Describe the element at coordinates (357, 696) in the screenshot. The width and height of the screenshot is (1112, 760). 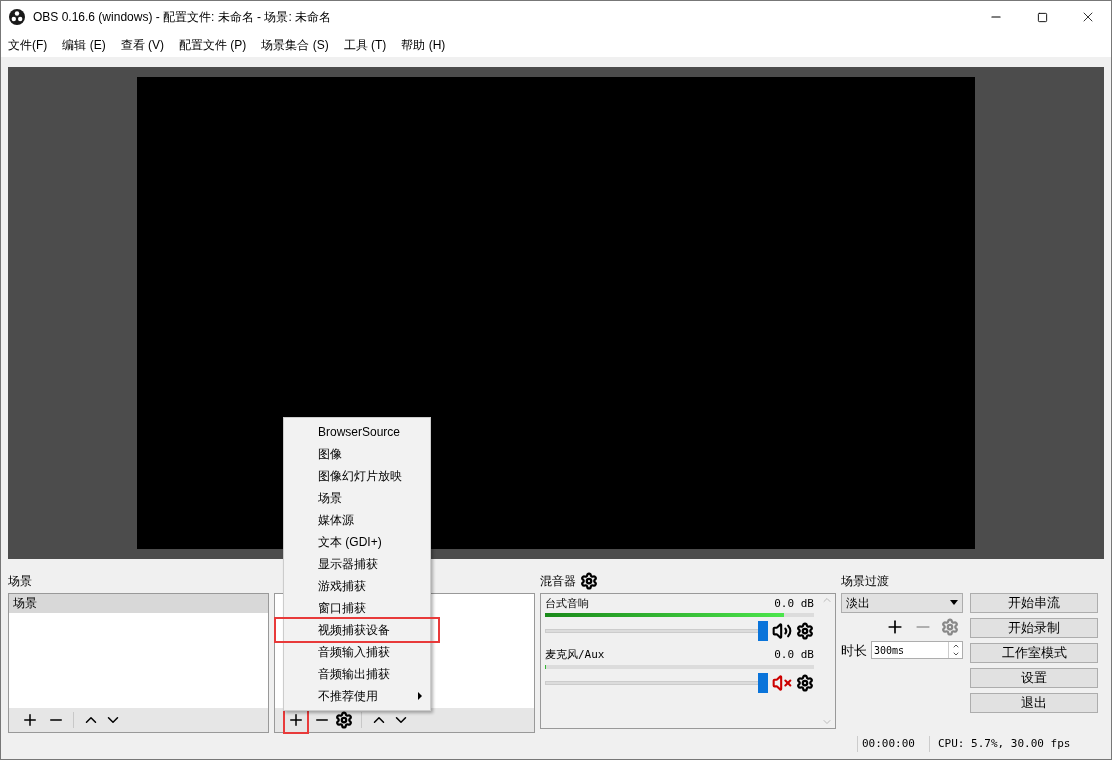
I see `menu-item: 不推荐使用` at that location.